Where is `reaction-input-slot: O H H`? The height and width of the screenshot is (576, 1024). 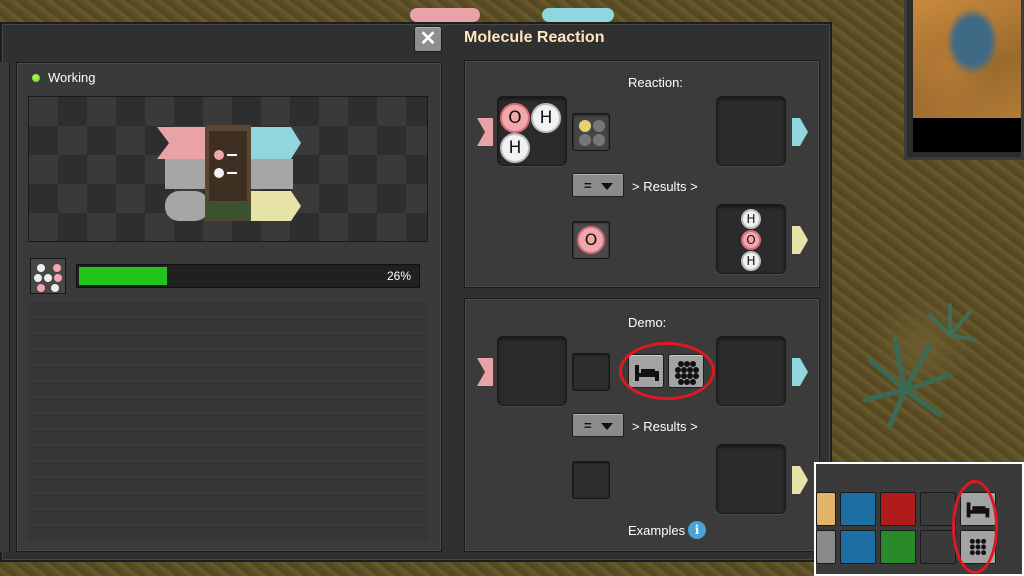 reaction-input-slot: O H H is located at coordinates (532, 131).